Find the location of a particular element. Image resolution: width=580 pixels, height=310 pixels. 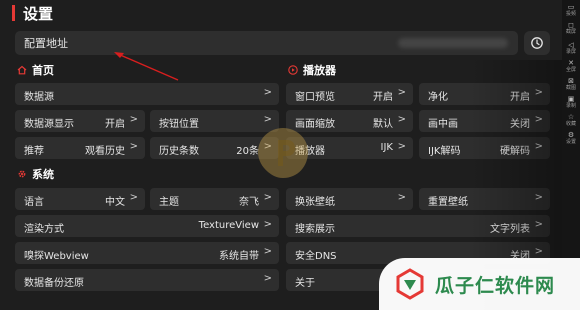

play-circle-icon is located at coordinates (293, 70).